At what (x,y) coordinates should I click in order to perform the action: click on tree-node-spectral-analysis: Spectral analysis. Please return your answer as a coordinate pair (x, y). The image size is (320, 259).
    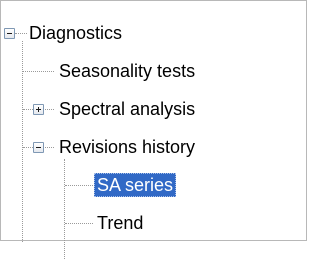
    Looking at the image, I should click on (127, 109).